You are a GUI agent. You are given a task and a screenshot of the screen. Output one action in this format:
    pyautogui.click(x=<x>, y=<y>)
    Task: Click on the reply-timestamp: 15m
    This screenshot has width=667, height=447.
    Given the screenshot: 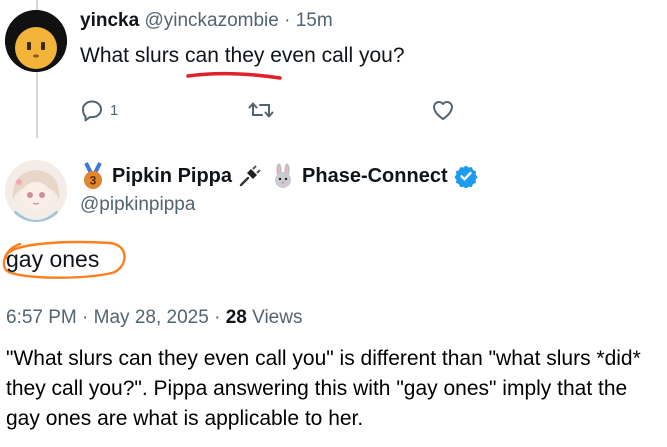 What is the action you would take?
    pyautogui.click(x=314, y=20)
    